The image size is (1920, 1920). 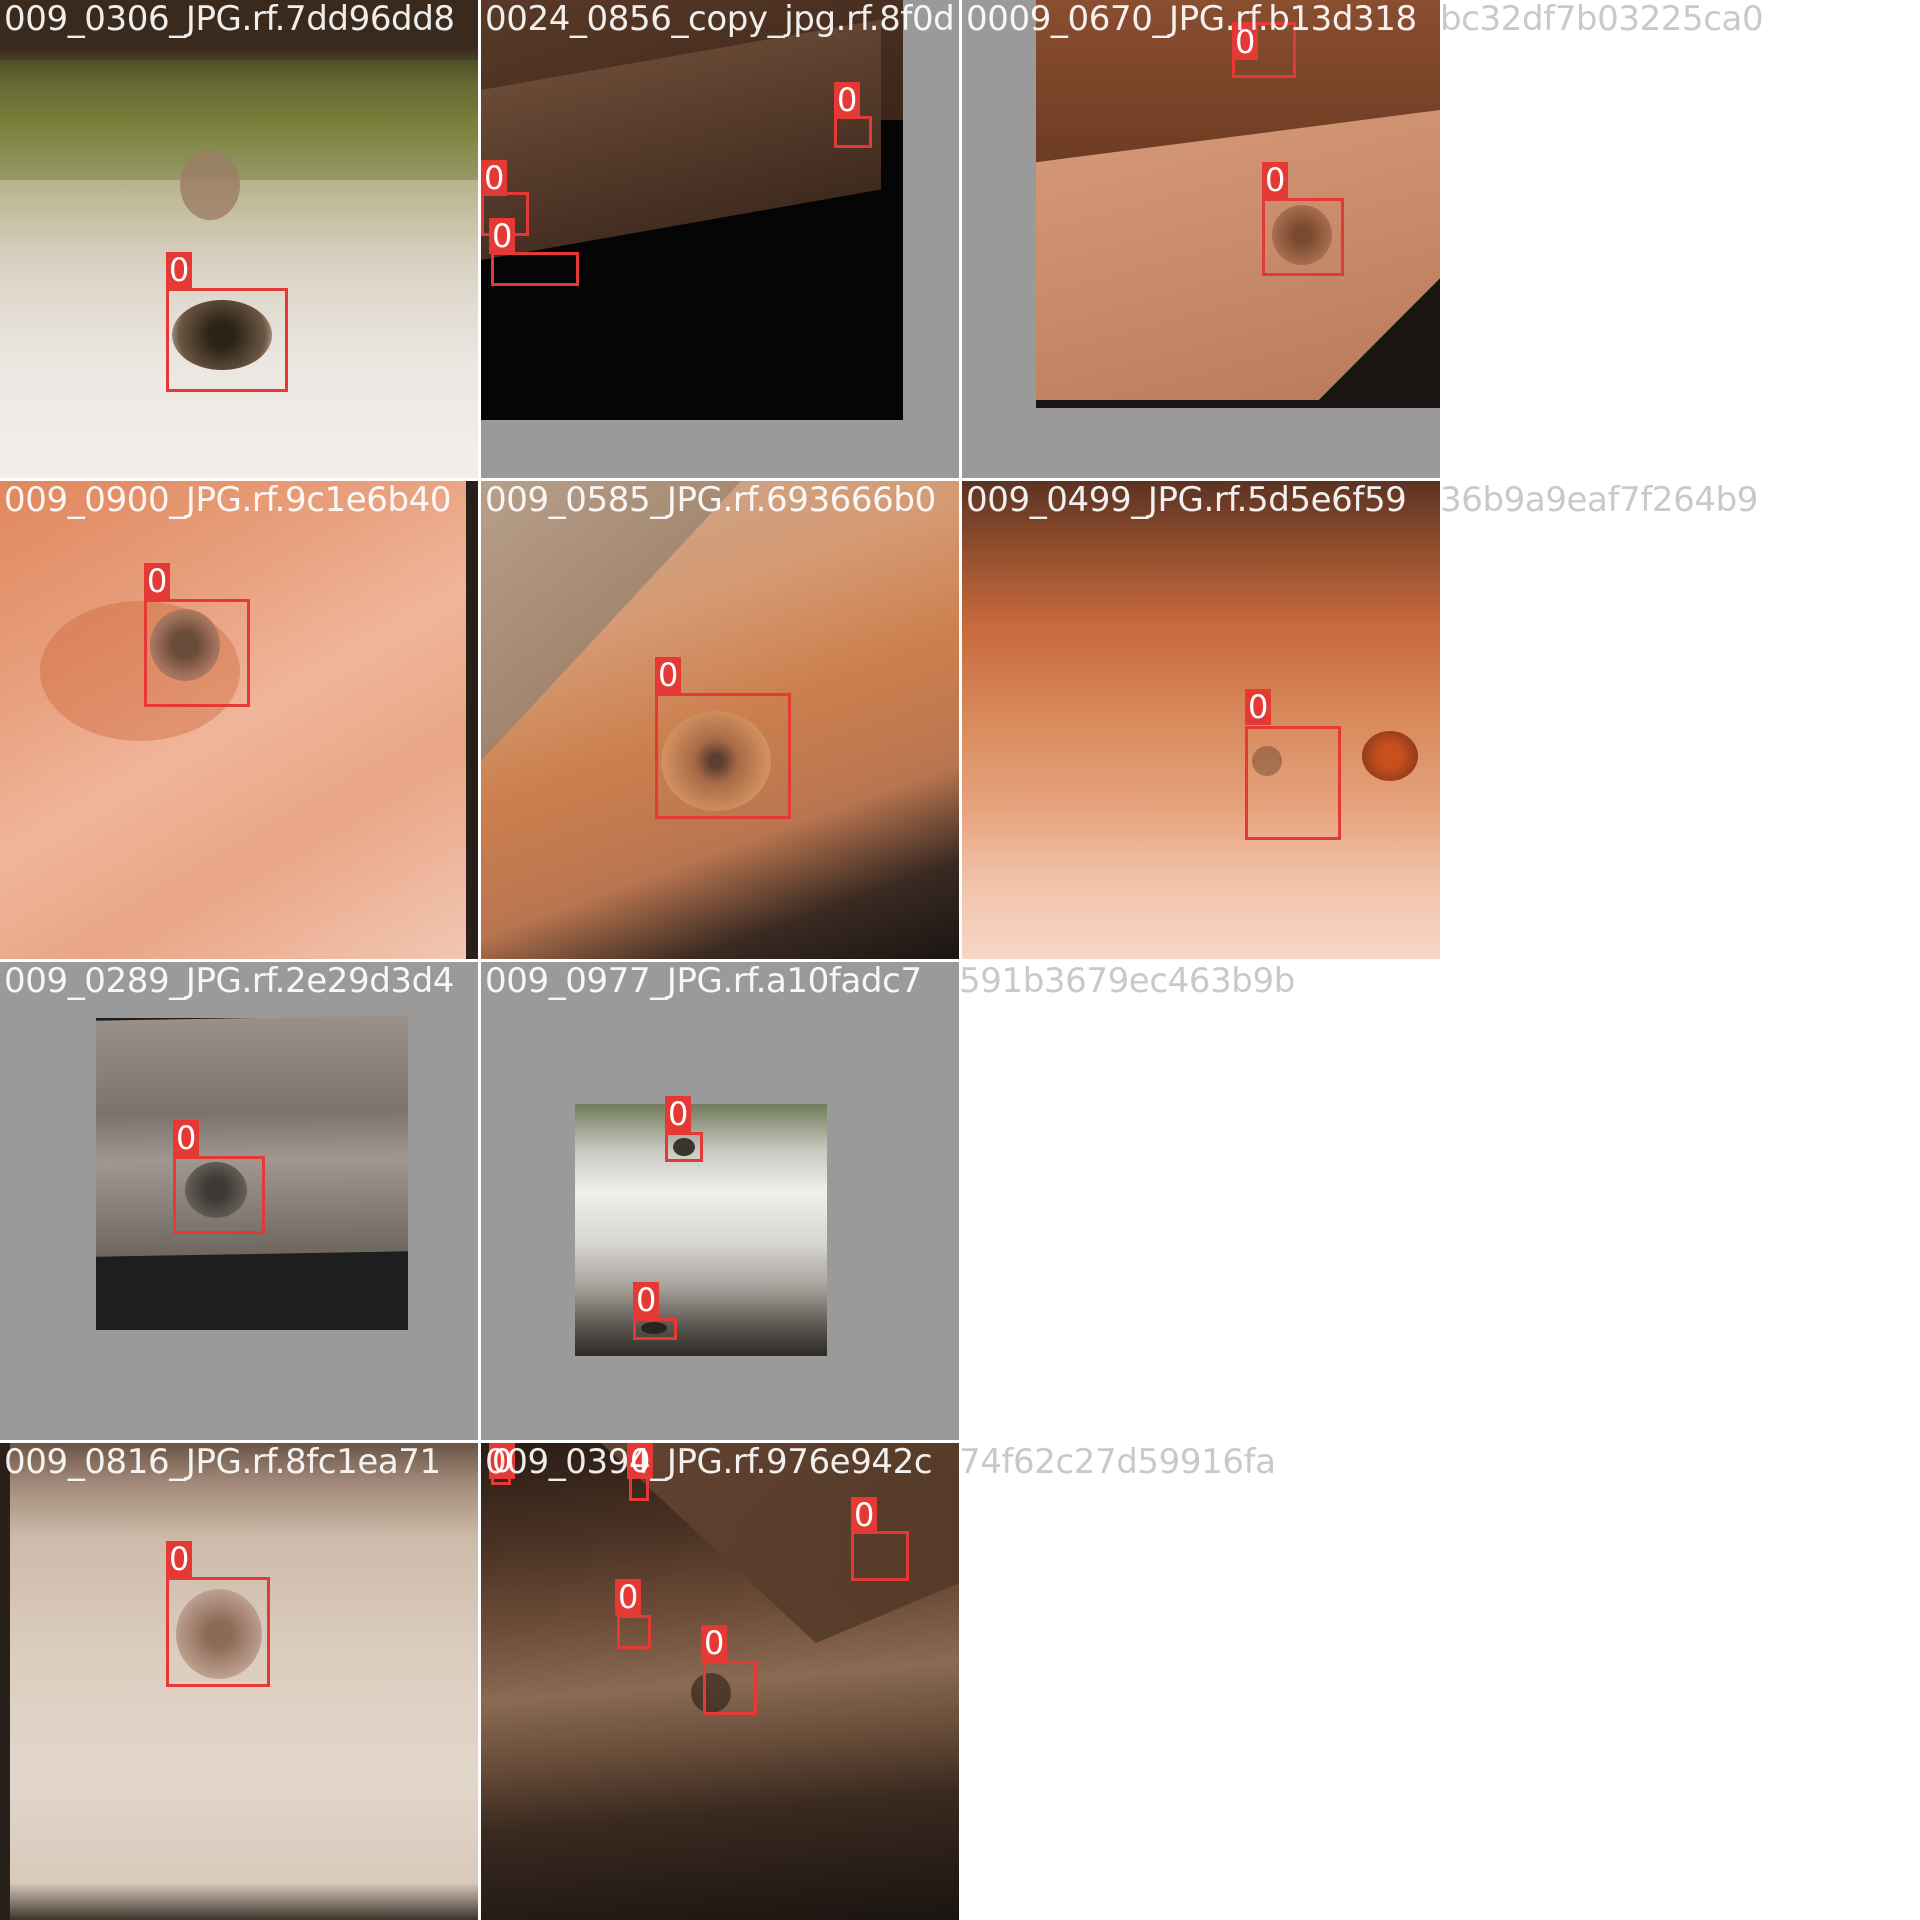 What do you see at coordinates (720, 19) in the screenshot?
I see `tile-title: 0024_0856_copy_jpg.rf.8f0d` at bounding box center [720, 19].